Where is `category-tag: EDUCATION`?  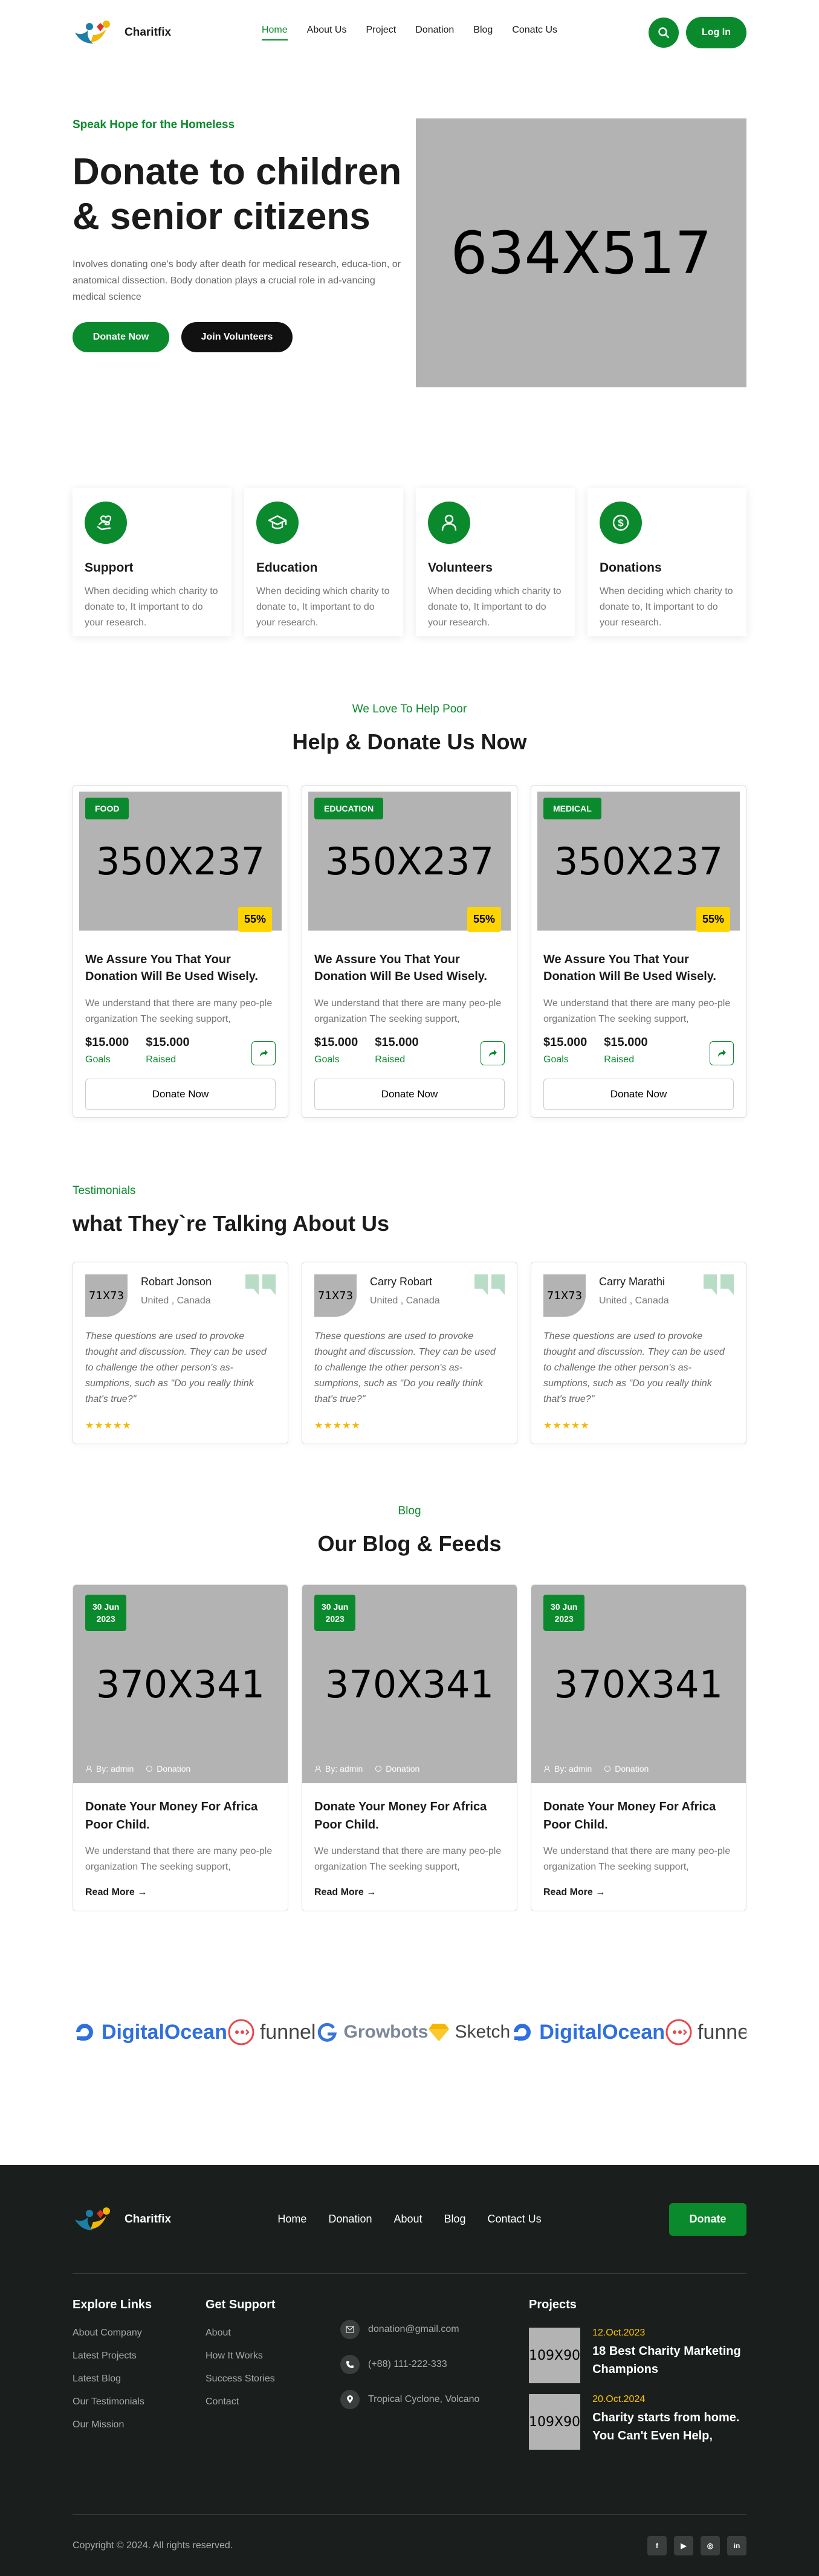 category-tag: EDUCATION is located at coordinates (349, 809).